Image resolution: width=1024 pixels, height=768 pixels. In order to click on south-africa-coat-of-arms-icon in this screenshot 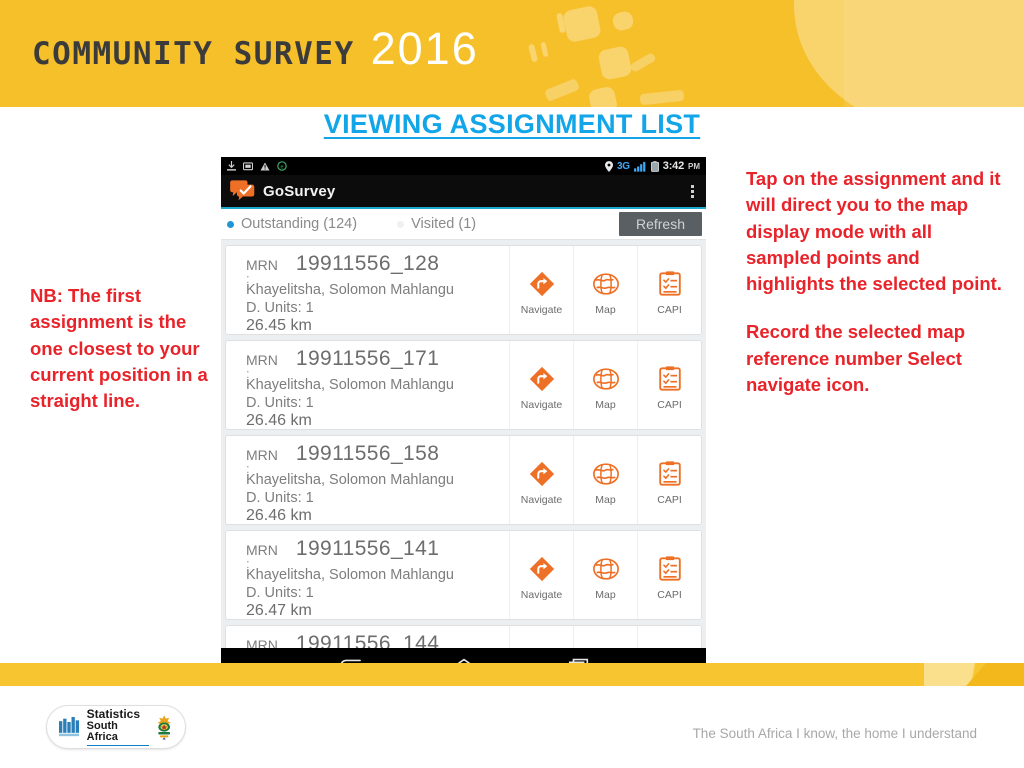, I will do `click(164, 727)`.